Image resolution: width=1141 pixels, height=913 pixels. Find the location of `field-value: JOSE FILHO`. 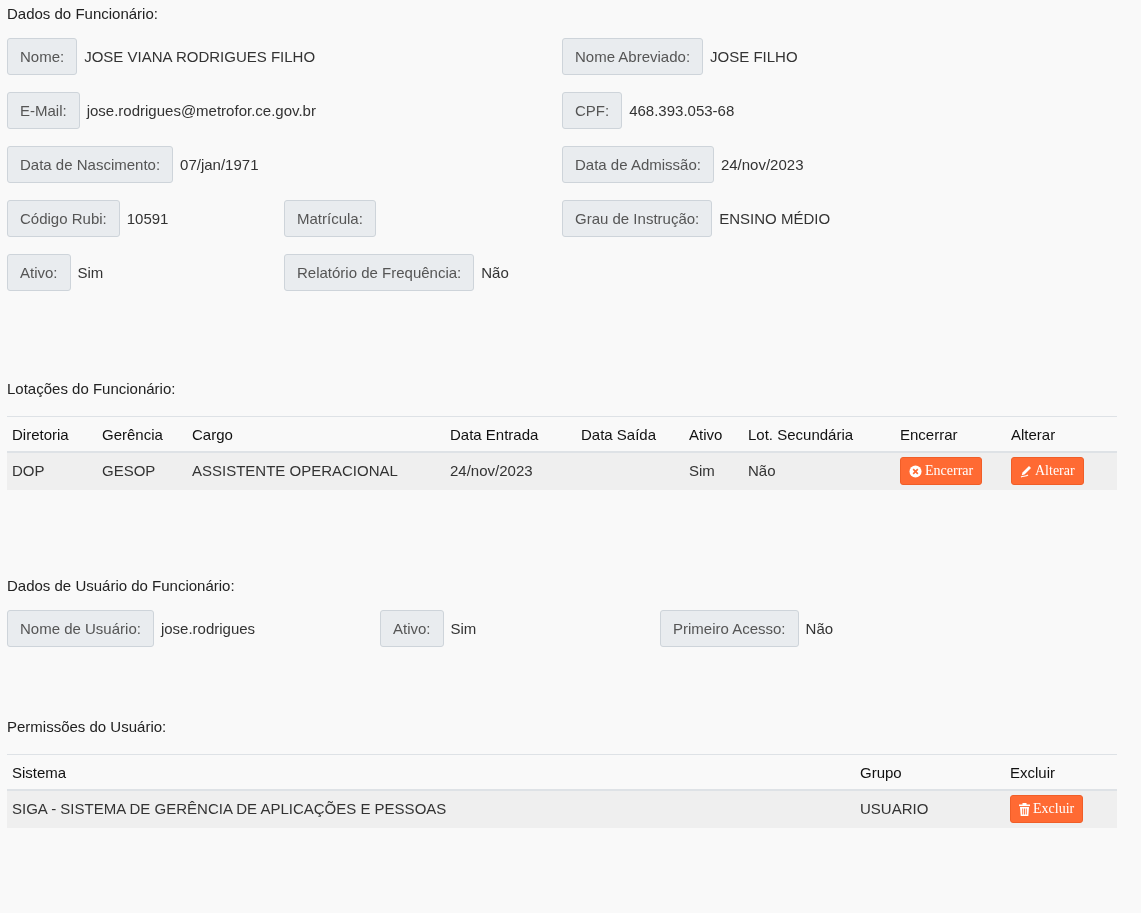

field-value: JOSE FILHO is located at coordinates (754, 56).